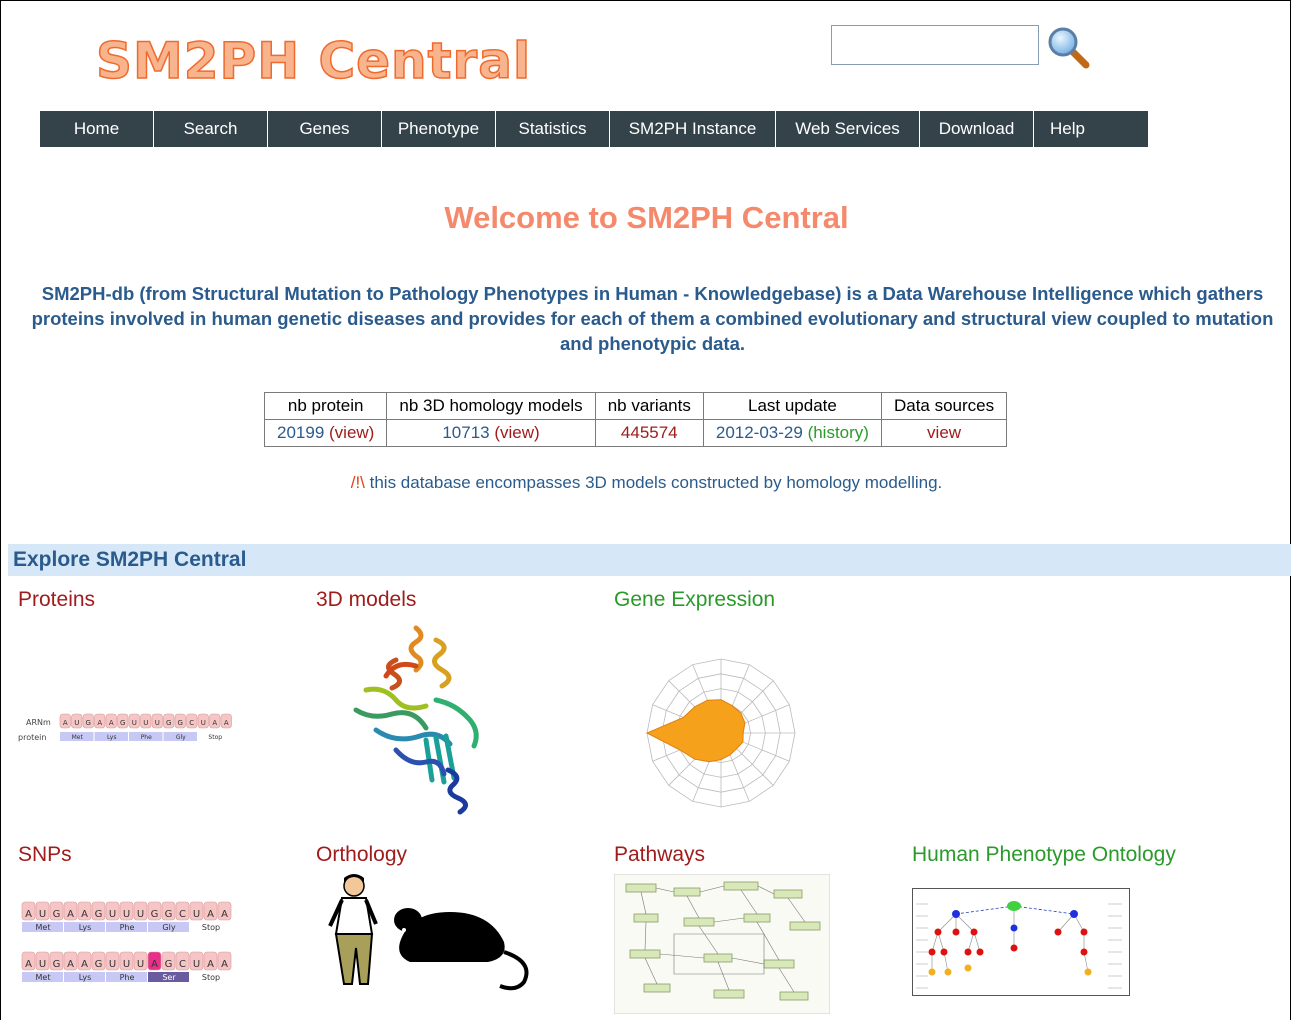 The image size is (1293, 1020). I want to click on protein-structure-icon, so click(416, 720).